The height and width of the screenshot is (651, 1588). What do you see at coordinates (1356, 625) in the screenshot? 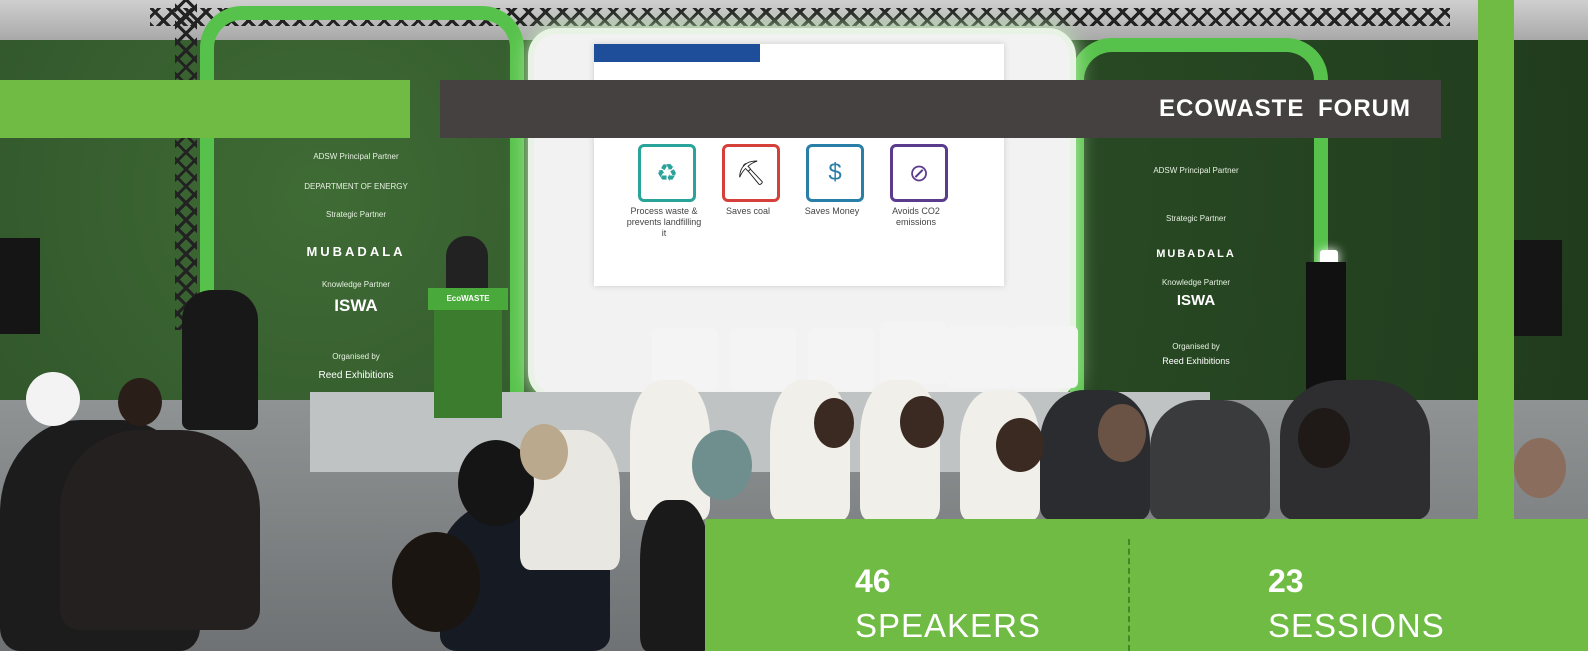
I see `sessions-label: SESSIONS` at bounding box center [1356, 625].